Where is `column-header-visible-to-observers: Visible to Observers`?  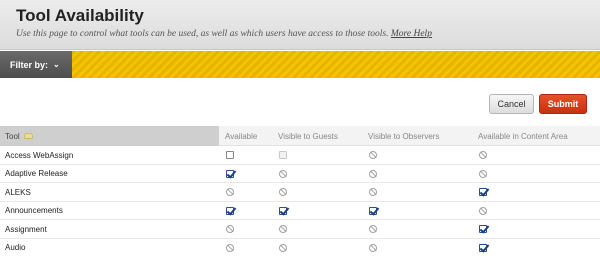
column-header-visible-to-observers: Visible to Observers is located at coordinates (404, 136).